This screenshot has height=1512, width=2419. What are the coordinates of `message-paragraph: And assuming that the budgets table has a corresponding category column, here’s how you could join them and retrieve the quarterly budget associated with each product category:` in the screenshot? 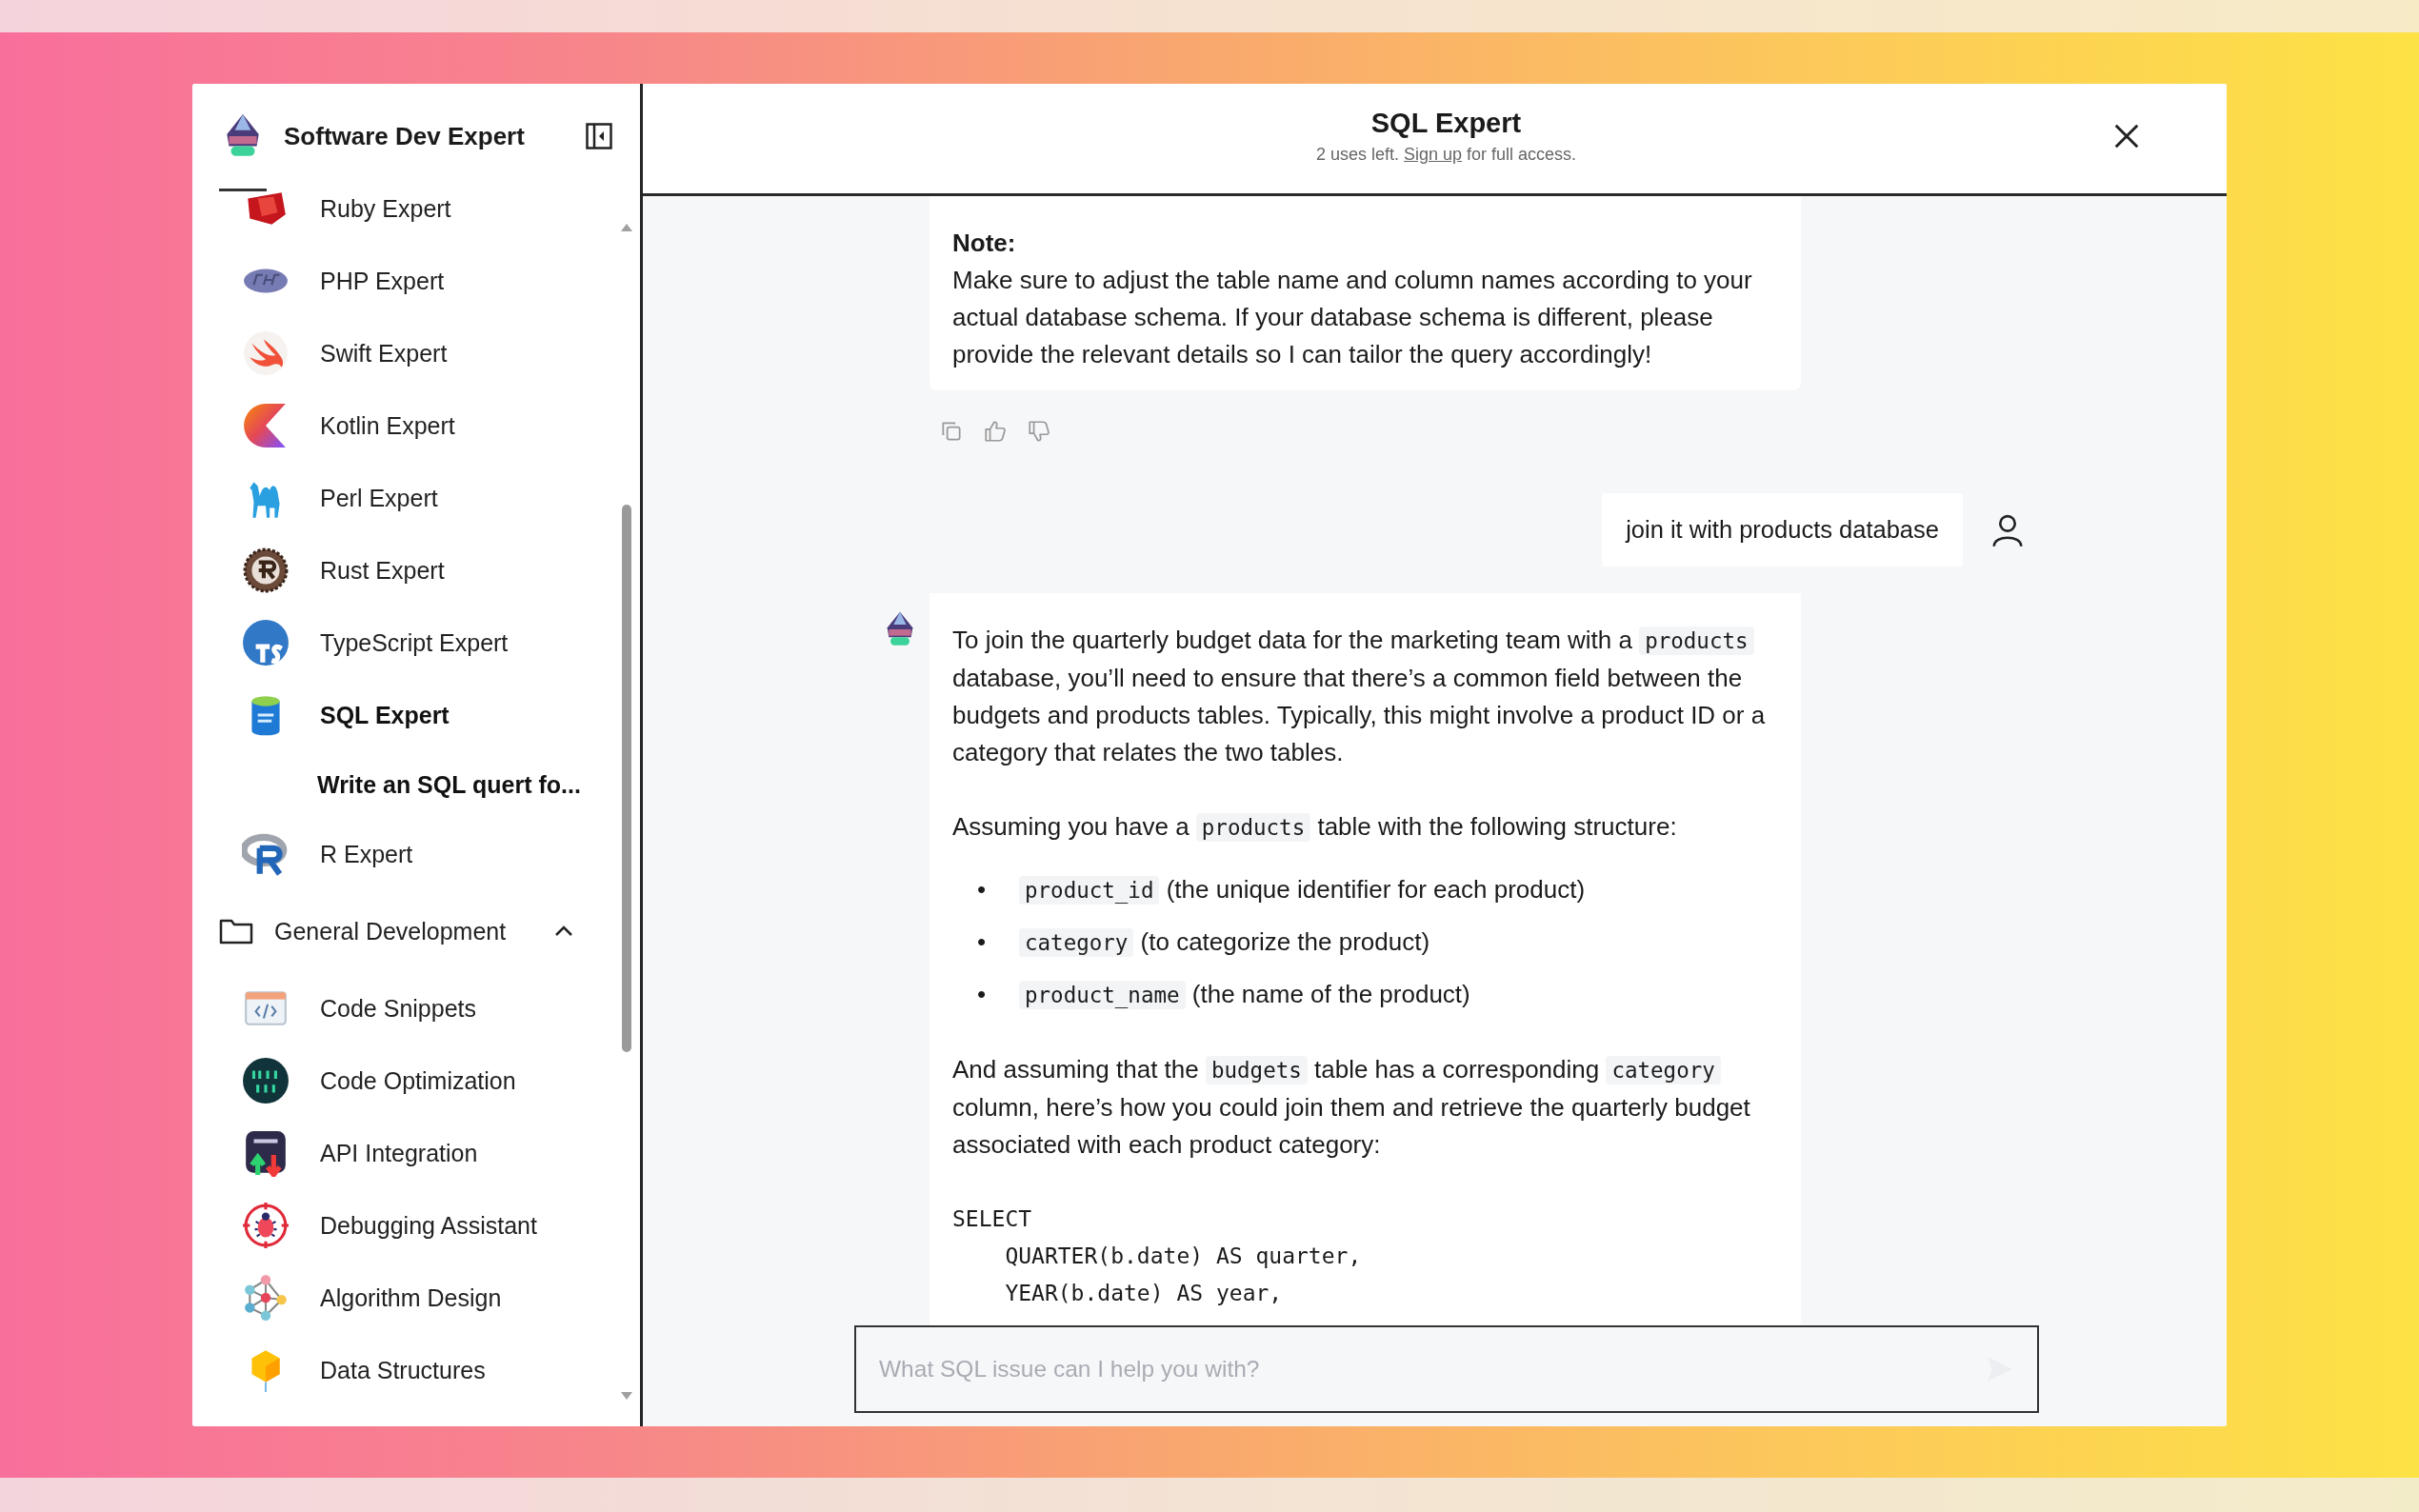 It's located at (1351, 1107).